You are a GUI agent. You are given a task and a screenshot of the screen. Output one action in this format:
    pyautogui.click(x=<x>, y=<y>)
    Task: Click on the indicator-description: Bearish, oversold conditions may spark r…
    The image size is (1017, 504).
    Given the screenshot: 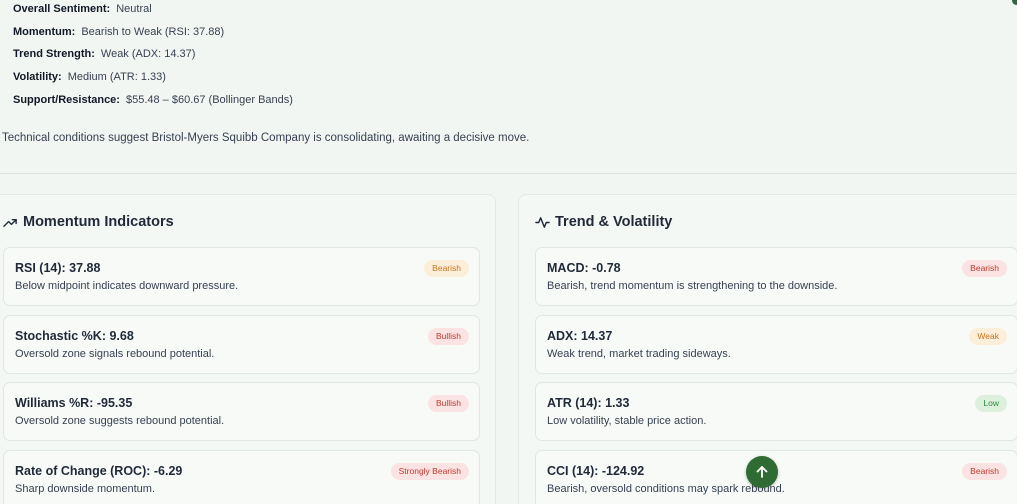 What is the action you would take?
    pyautogui.click(x=666, y=489)
    